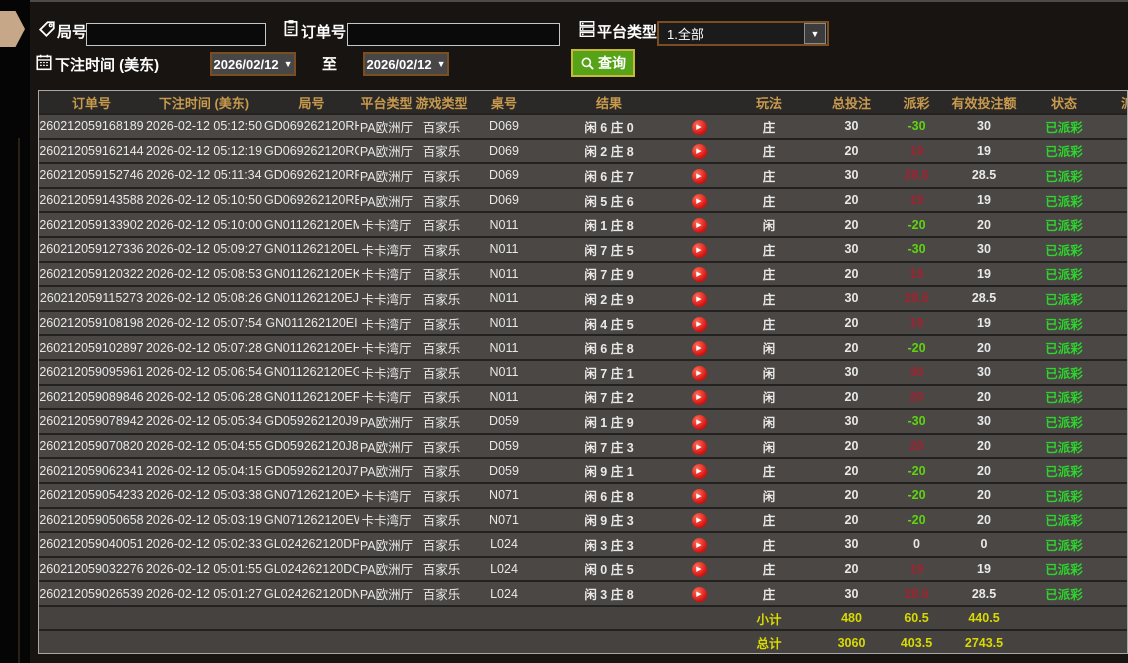 The height and width of the screenshot is (663, 1128). What do you see at coordinates (916, 421) in the screenshot?
I see `cell-payout: -30` at bounding box center [916, 421].